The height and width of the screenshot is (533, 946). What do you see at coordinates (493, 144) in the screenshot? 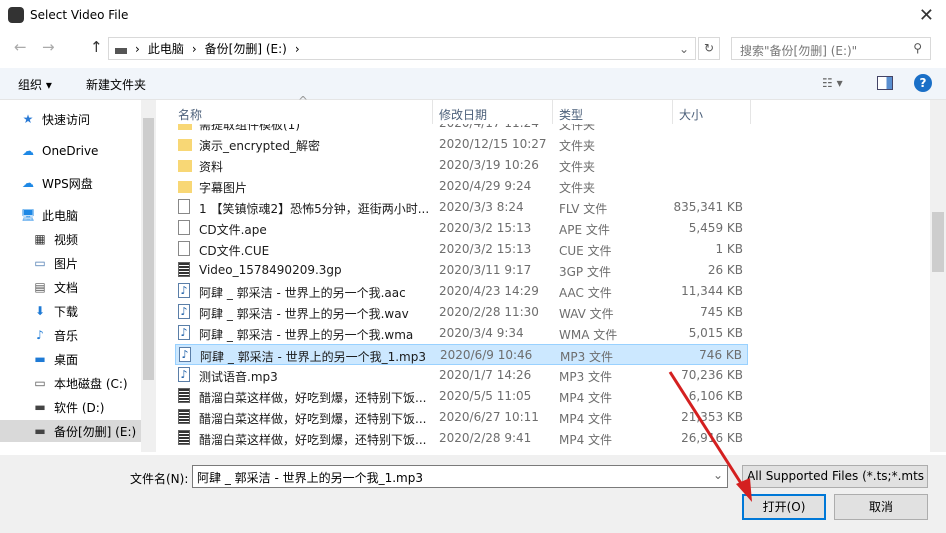
I see `file-date: 2020/12/15 10:27` at bounding box center [493, 144].